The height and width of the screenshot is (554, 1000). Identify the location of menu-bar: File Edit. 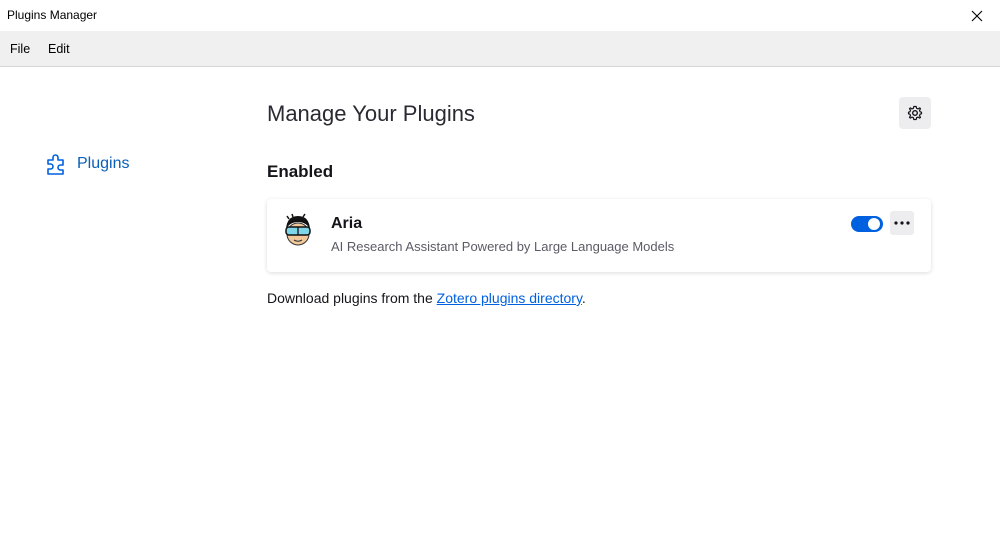
(500, 49).